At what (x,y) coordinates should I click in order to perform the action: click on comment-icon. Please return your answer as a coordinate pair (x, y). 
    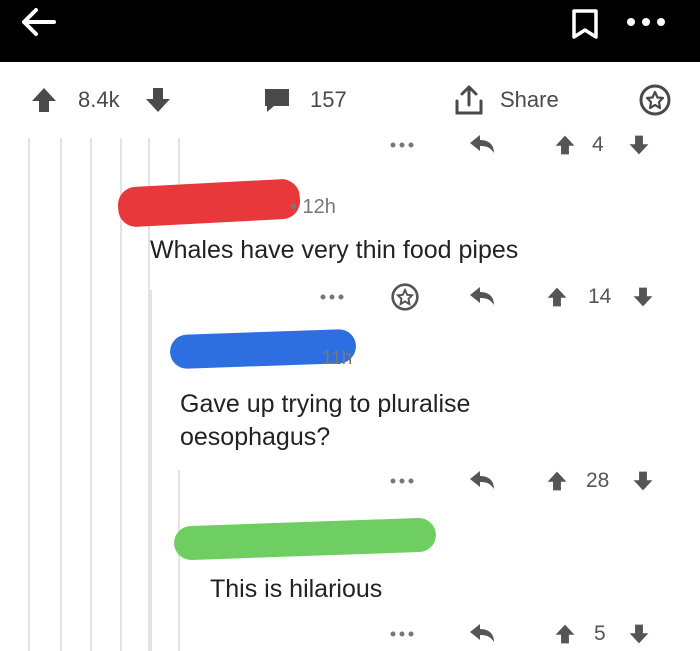
    Looking at the image, I should click on (277, 100).